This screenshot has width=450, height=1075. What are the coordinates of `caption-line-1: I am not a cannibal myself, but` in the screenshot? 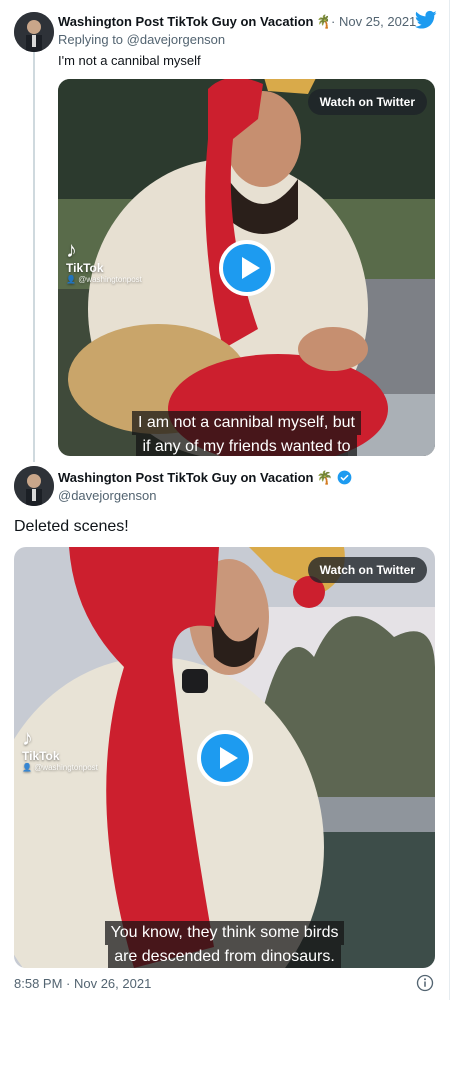 It's located at (246, 423).